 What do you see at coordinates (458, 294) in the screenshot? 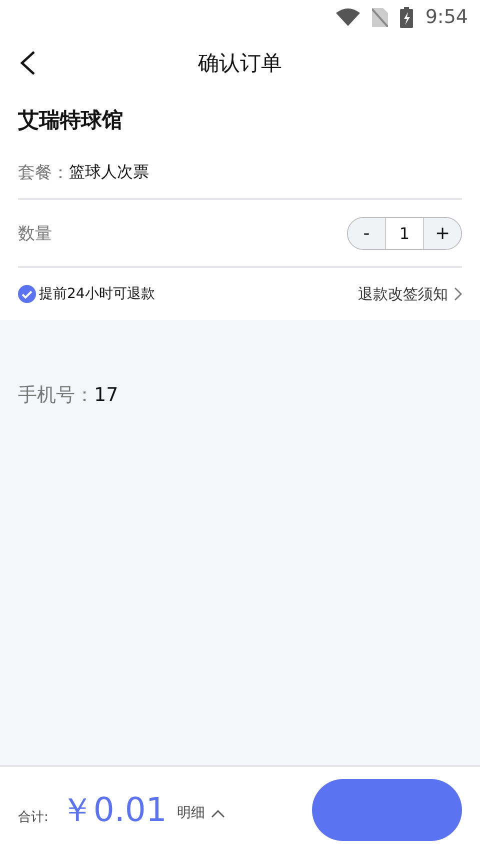
I see `chevron-right-icon` at bounding box center [458, 294].